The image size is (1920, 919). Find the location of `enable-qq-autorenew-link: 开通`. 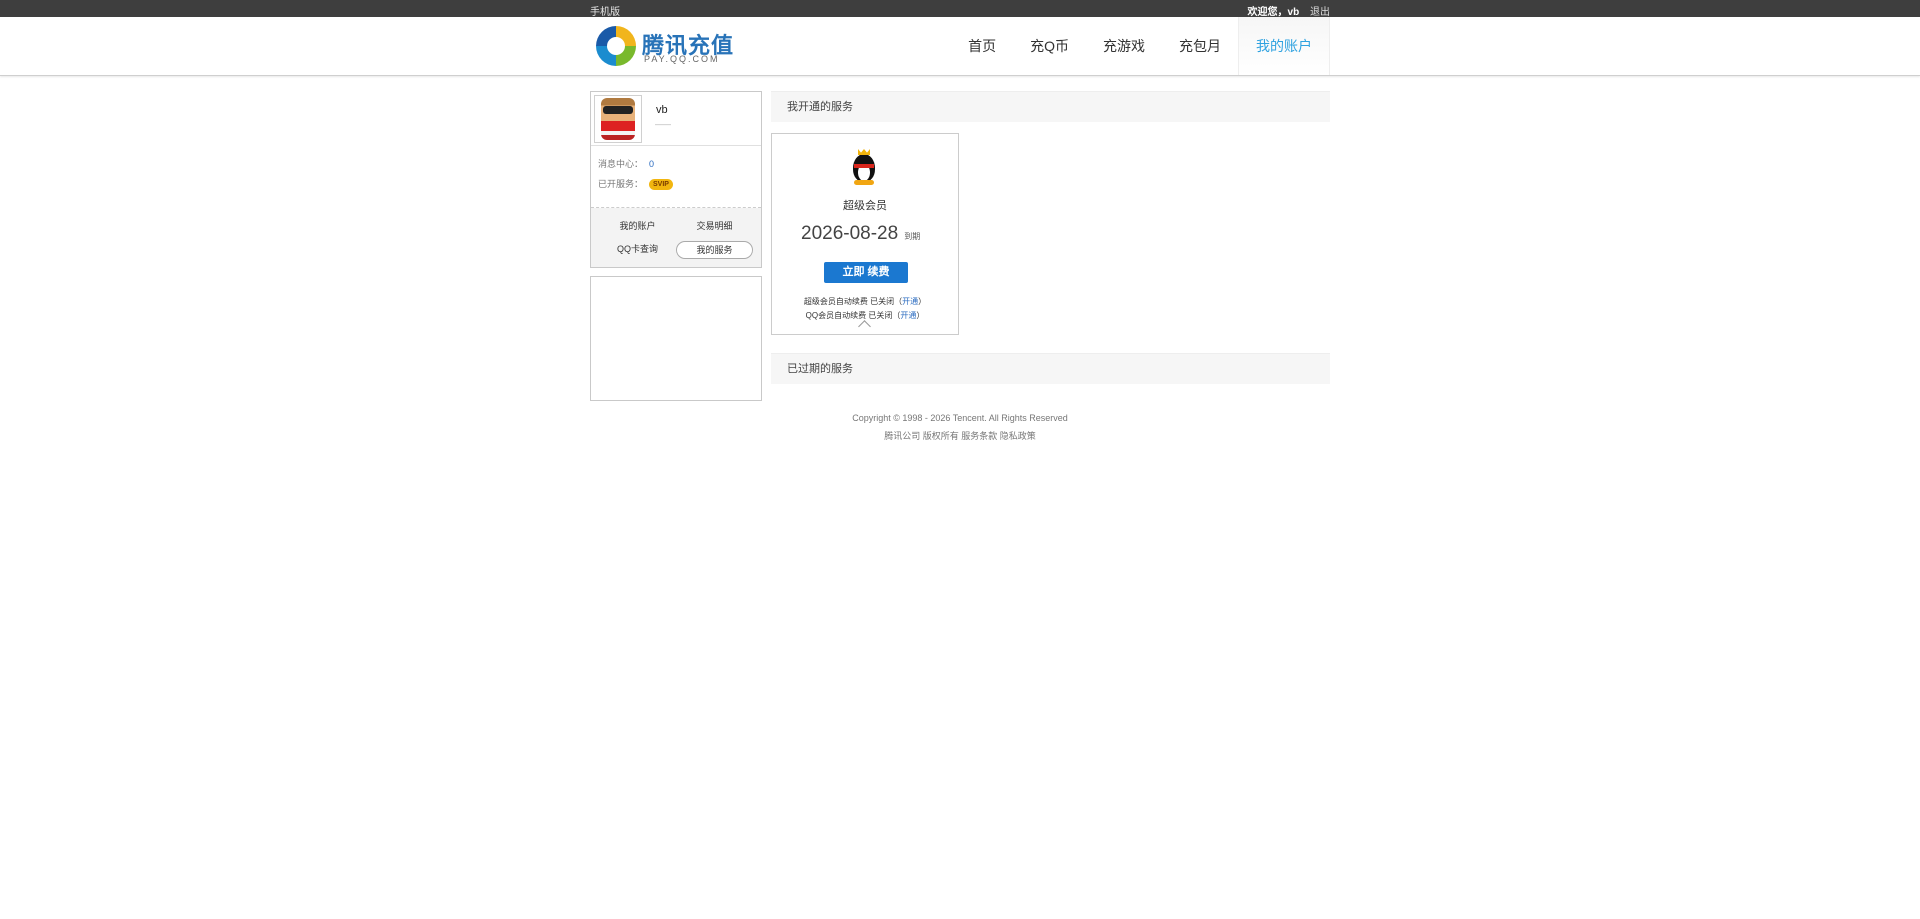

enable-qq-autorenew-link: 开通 is located at coordinates (908, 315).